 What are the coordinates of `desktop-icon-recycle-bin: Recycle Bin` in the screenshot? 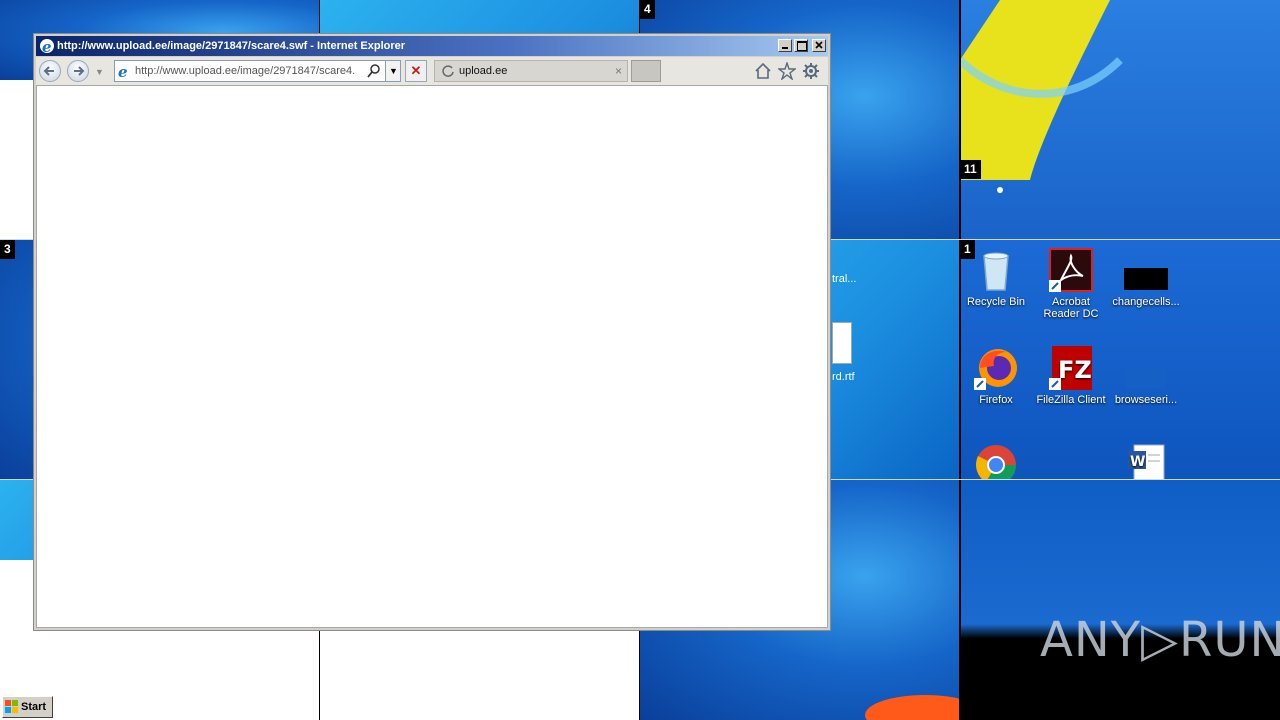 It's located at (996, 278).